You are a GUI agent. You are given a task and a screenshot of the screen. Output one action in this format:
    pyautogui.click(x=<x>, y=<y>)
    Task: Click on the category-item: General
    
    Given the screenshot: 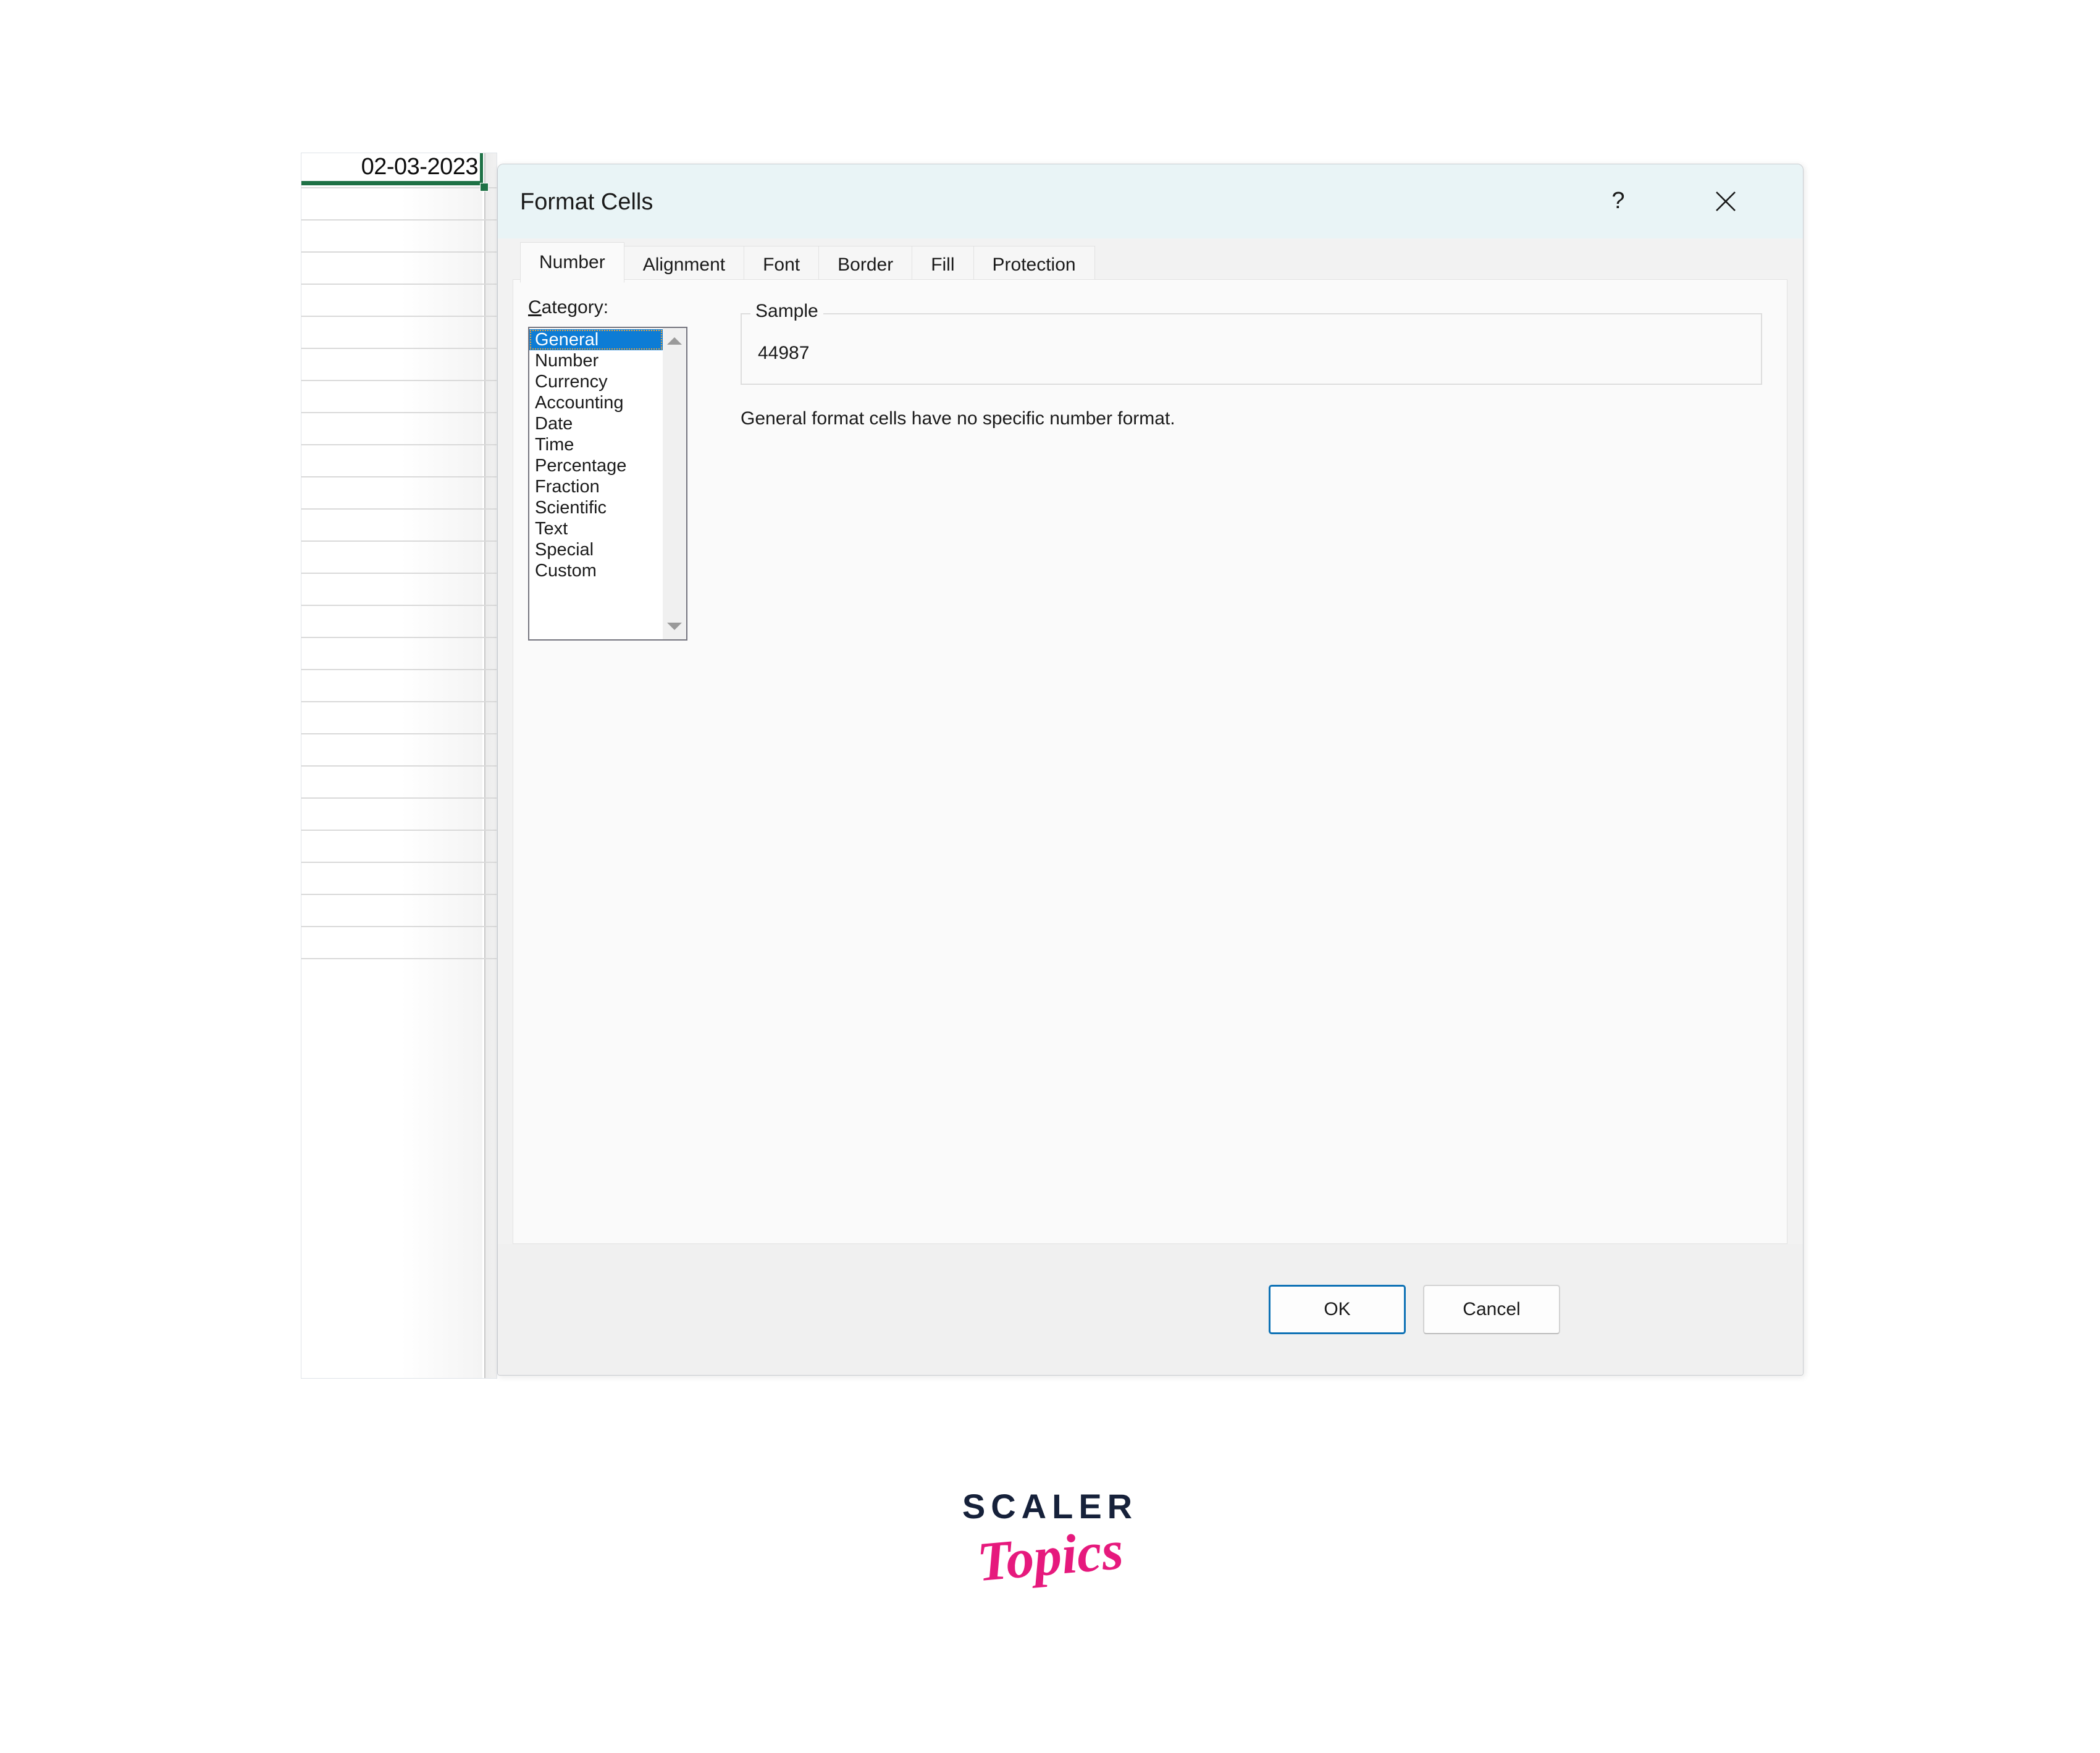 What is the action you would take?
    pyautogui.click(x=596, y=339)
    